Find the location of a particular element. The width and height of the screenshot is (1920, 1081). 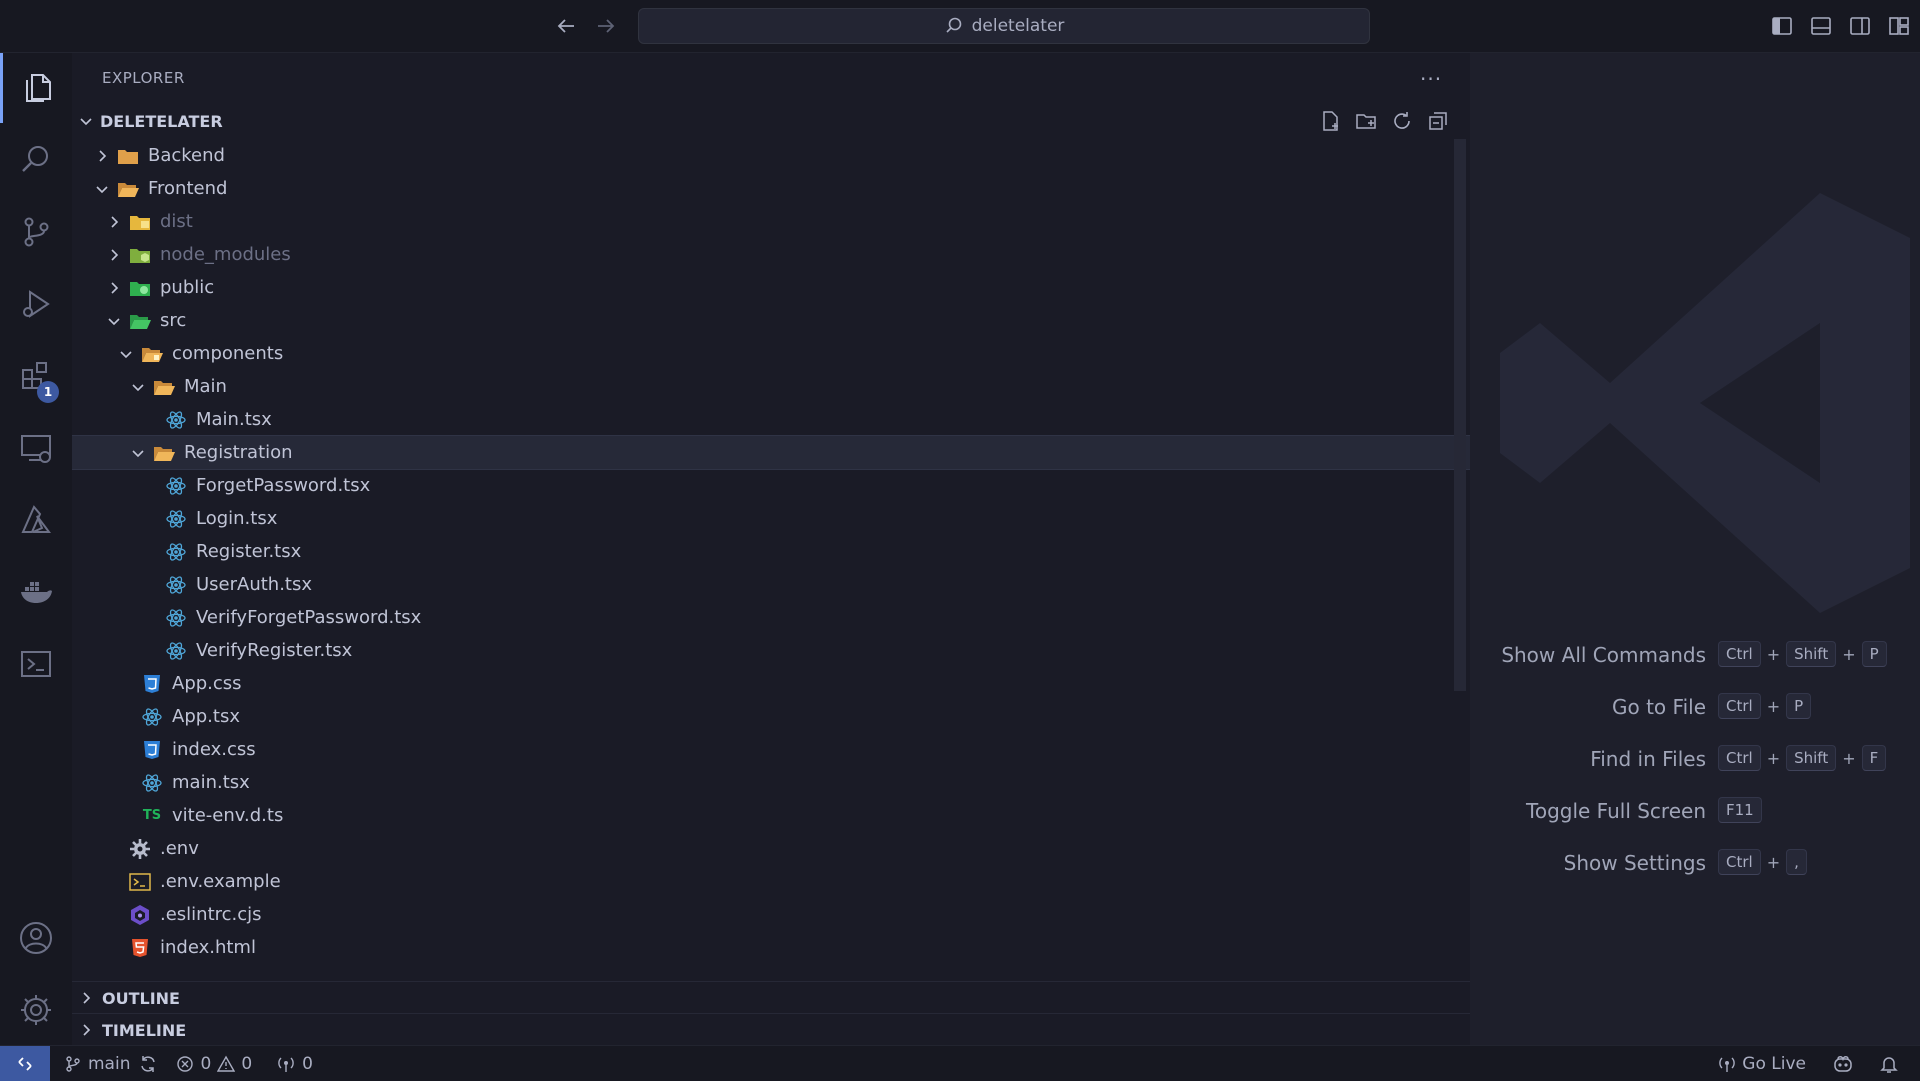

keyboard-key: Ctrl is located at coordinates (1739, 654).